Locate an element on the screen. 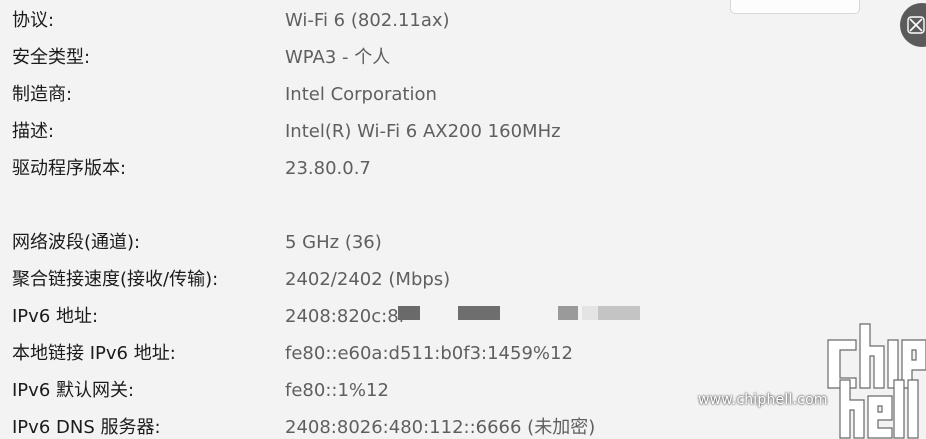 Image resolution: width=926 pixels, height=439 pixels. property-label: IPv6 默认网关: is located at coordinates (73, 390).